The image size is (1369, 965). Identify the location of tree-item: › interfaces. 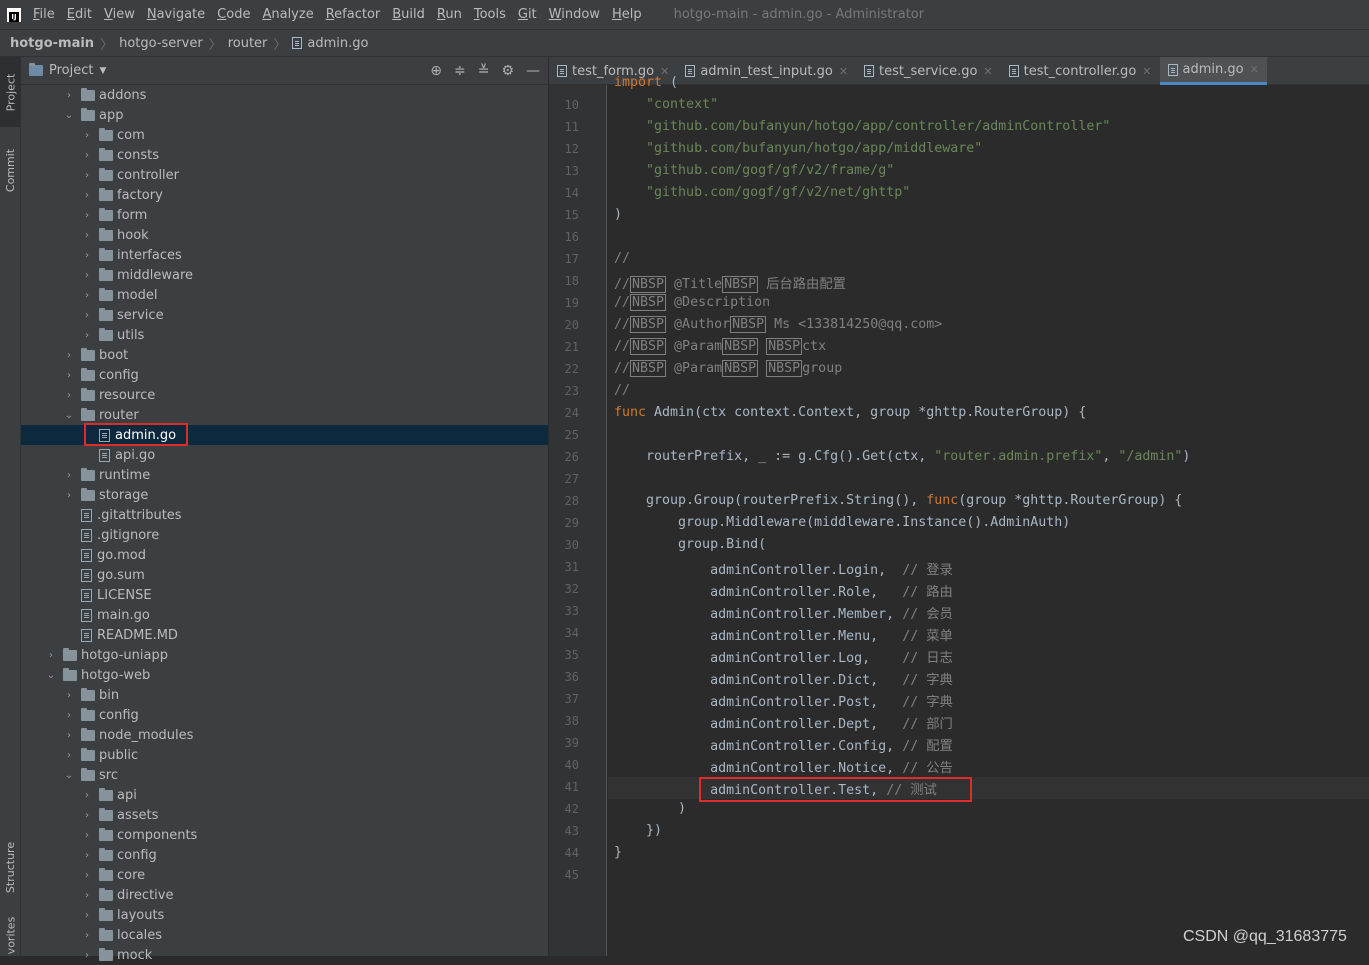
(284, 255).